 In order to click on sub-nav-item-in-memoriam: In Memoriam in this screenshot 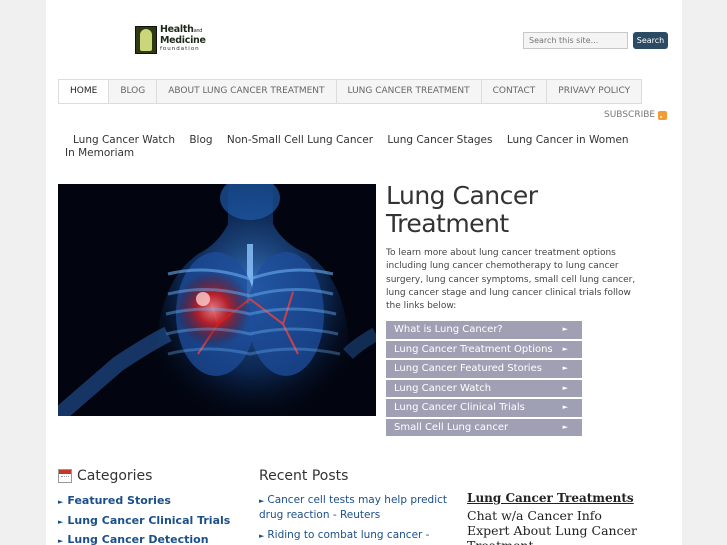, I will do `click(99, 153)`.